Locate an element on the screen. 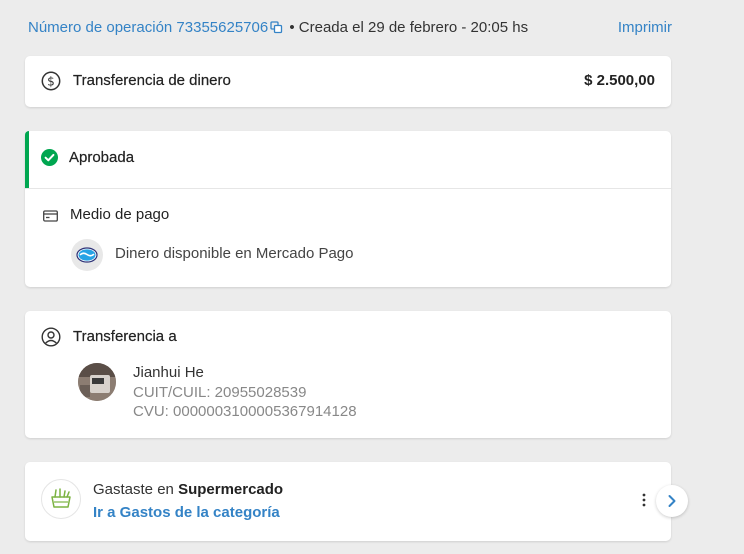  category-name: Supermercado is located at coordinates (231, 489).